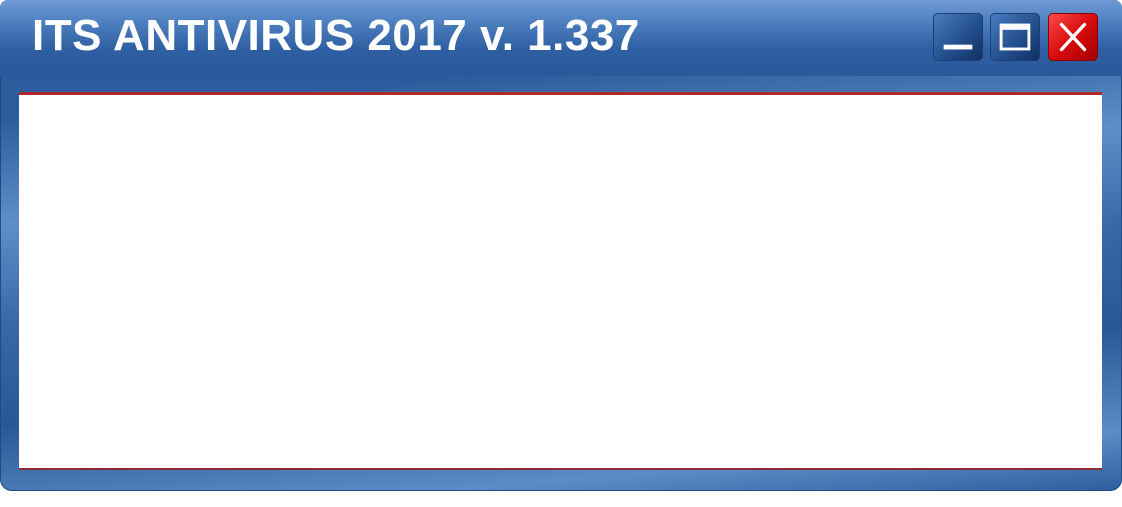 This screenshot has height=507, width=1122. I want to click on close-button, so click(1073, 37).